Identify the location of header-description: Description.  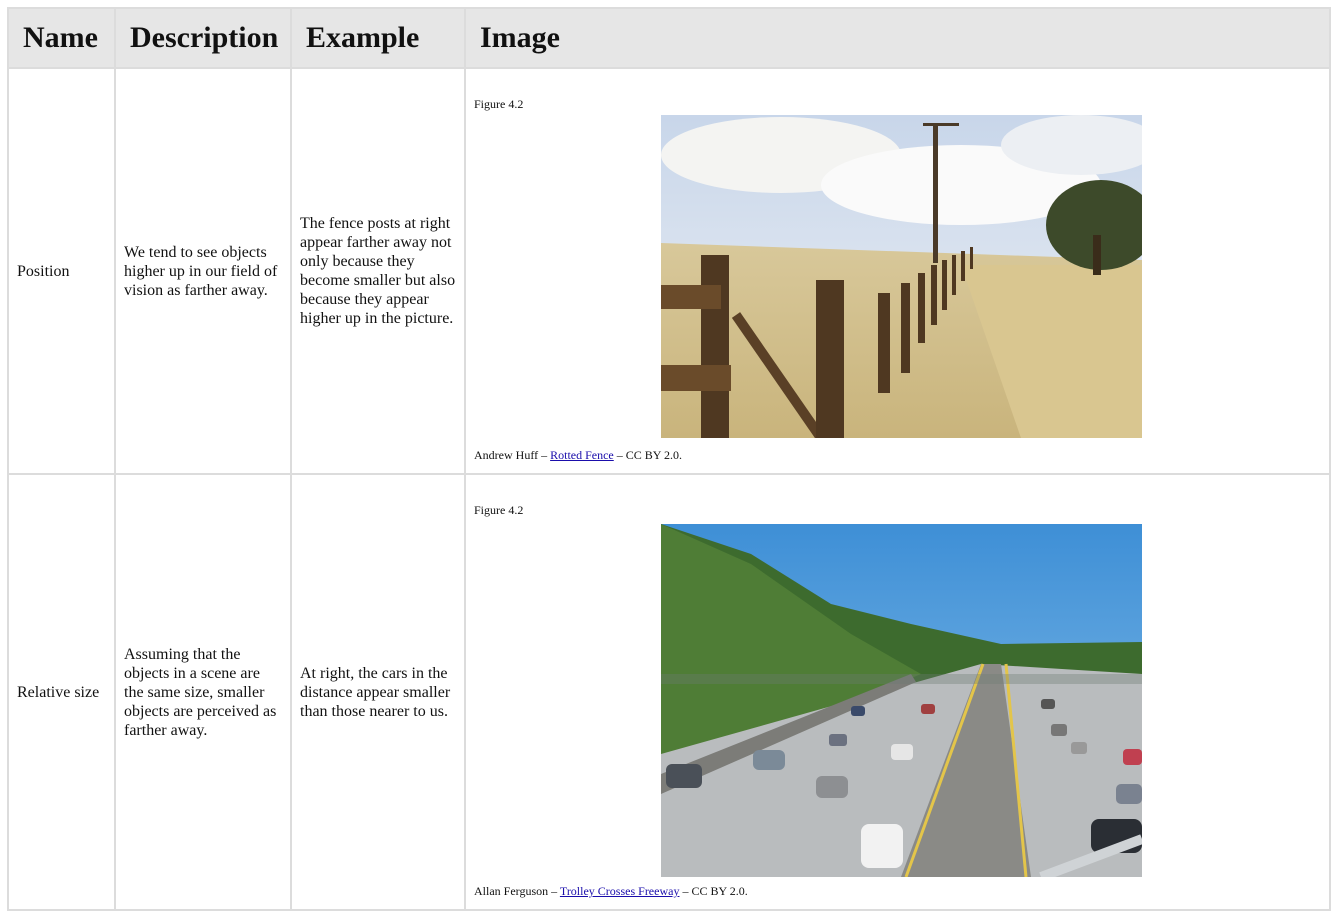
(203, 38).